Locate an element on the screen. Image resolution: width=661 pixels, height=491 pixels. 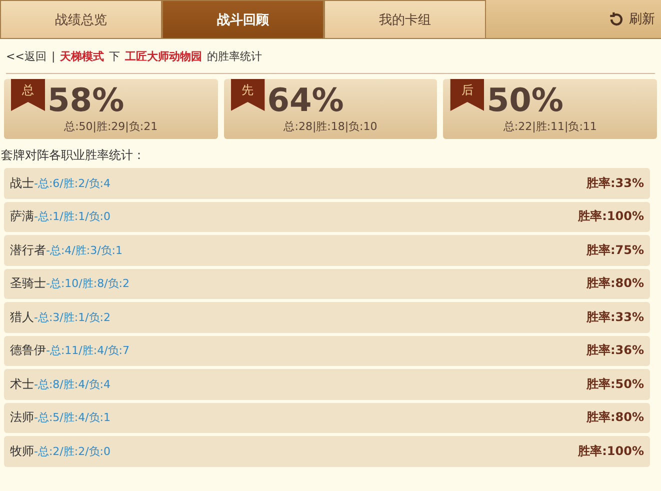
tab: 战斗回顾 is located at coordinates (243, 19).